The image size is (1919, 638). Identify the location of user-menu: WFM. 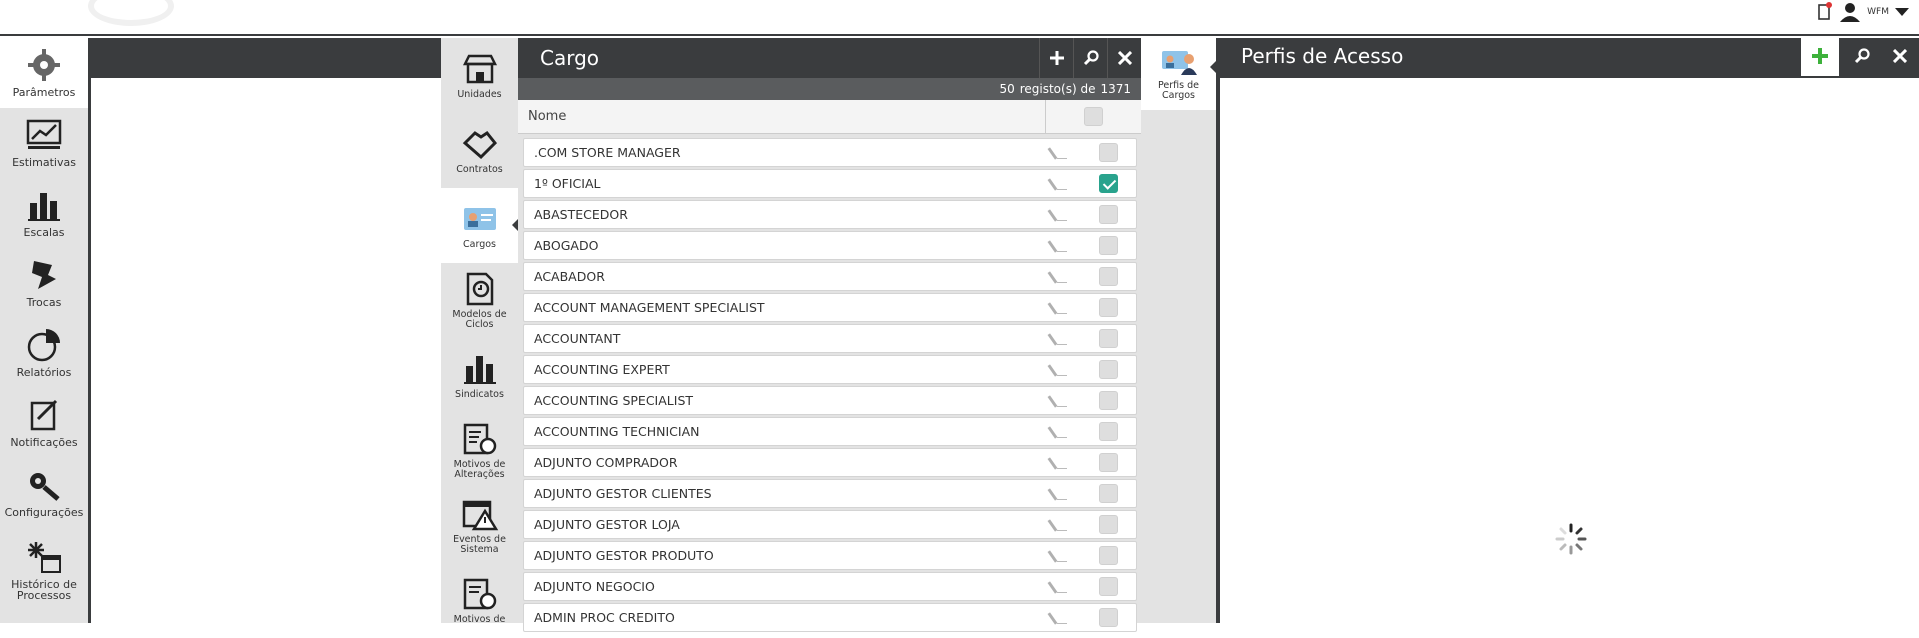
(1862, 12).